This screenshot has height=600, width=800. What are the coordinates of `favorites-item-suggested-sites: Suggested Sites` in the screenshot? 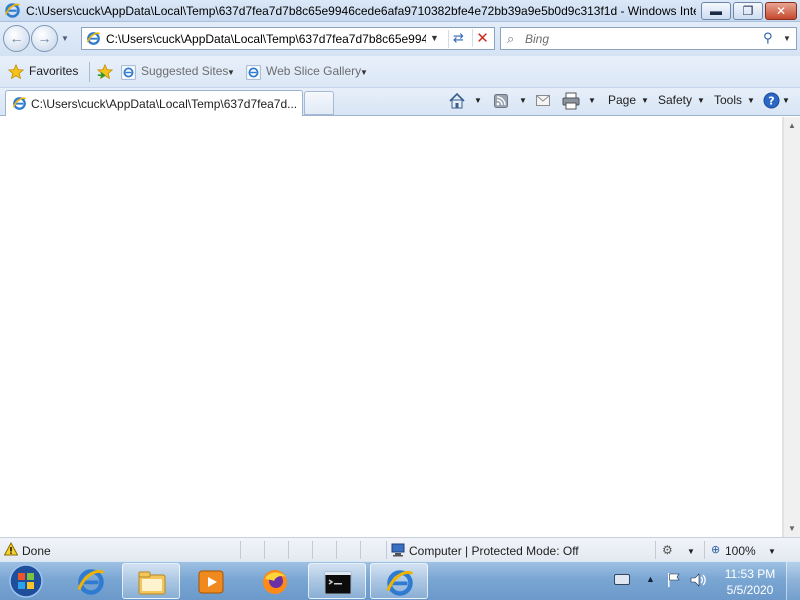 It's located at (184, 71).